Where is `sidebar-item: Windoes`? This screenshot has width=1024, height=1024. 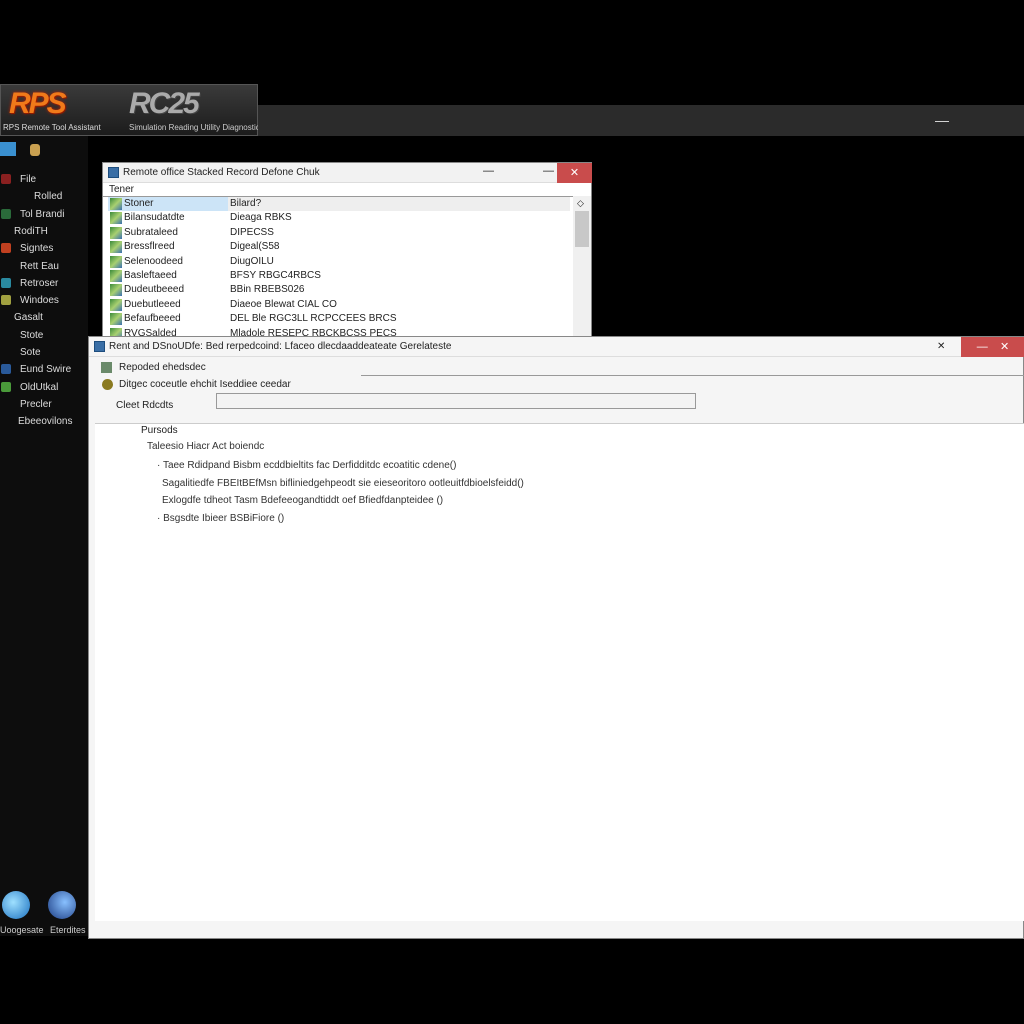
sidebar-item: Windoes is located at coordinates (44, 301).